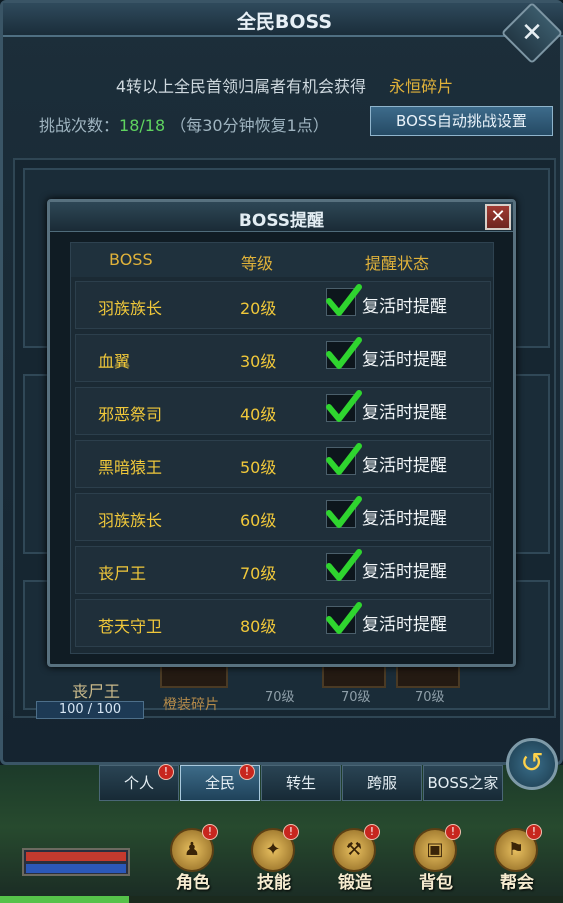 The height and width of the screenshot is (903, 563). What do you see at coordinates (258, 361) in the screenshot?
I see `boss-level: 30级` at bounding box center [258, 361].